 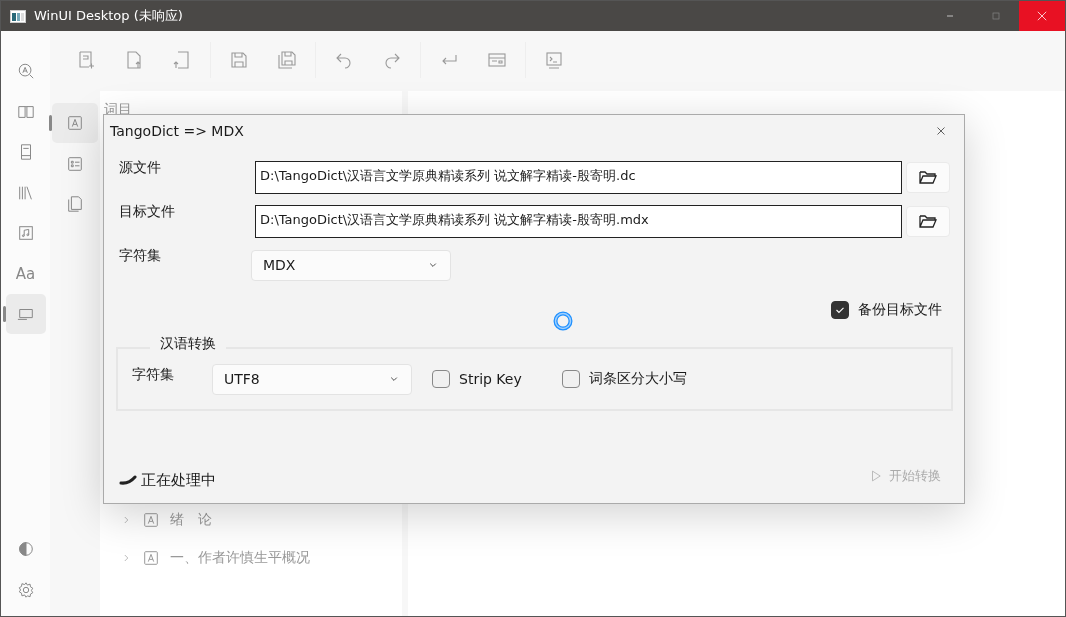 What do you see at coordinates (25, 192) in the screenshot?
I see `library-icon` at bounding box center [25, 192].